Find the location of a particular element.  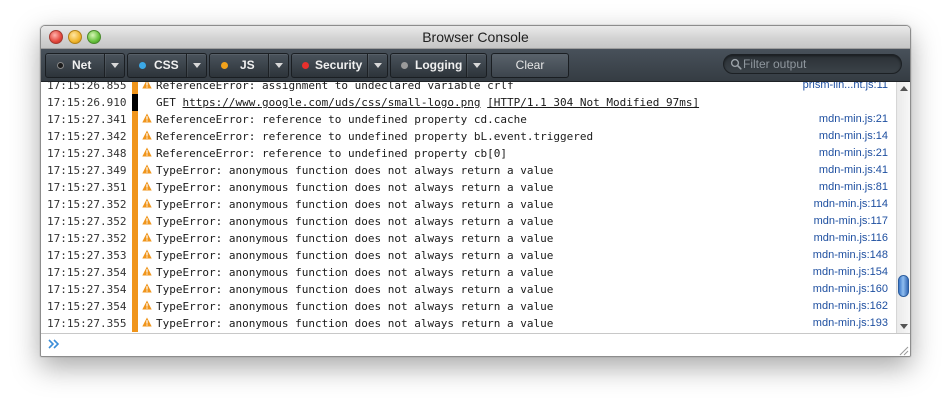

command-line is located at coordinates (475, 344).